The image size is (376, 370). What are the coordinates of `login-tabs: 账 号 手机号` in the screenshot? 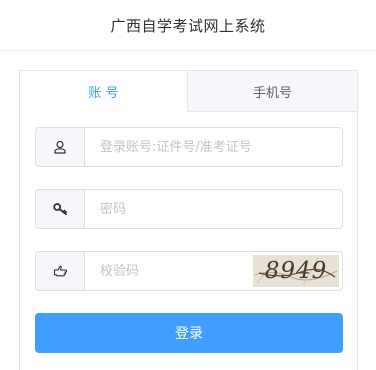 It's located at (188, 91).